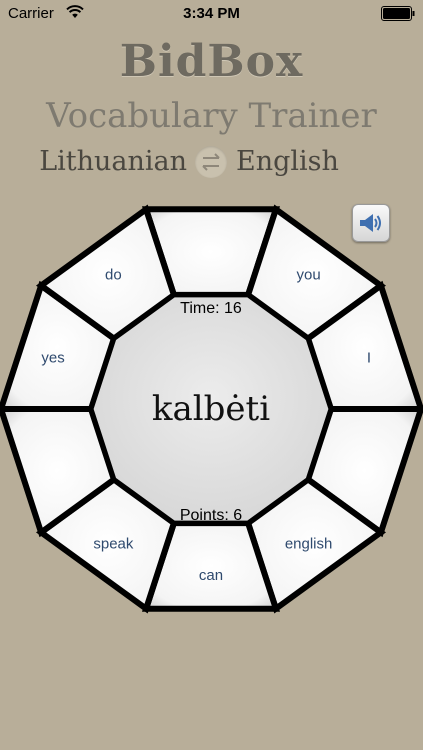 The width and height of the screenshot is (423, 750). Describe the element at coordinates (309, 275) in the screenshot. I see `answer-label: you` at that location.